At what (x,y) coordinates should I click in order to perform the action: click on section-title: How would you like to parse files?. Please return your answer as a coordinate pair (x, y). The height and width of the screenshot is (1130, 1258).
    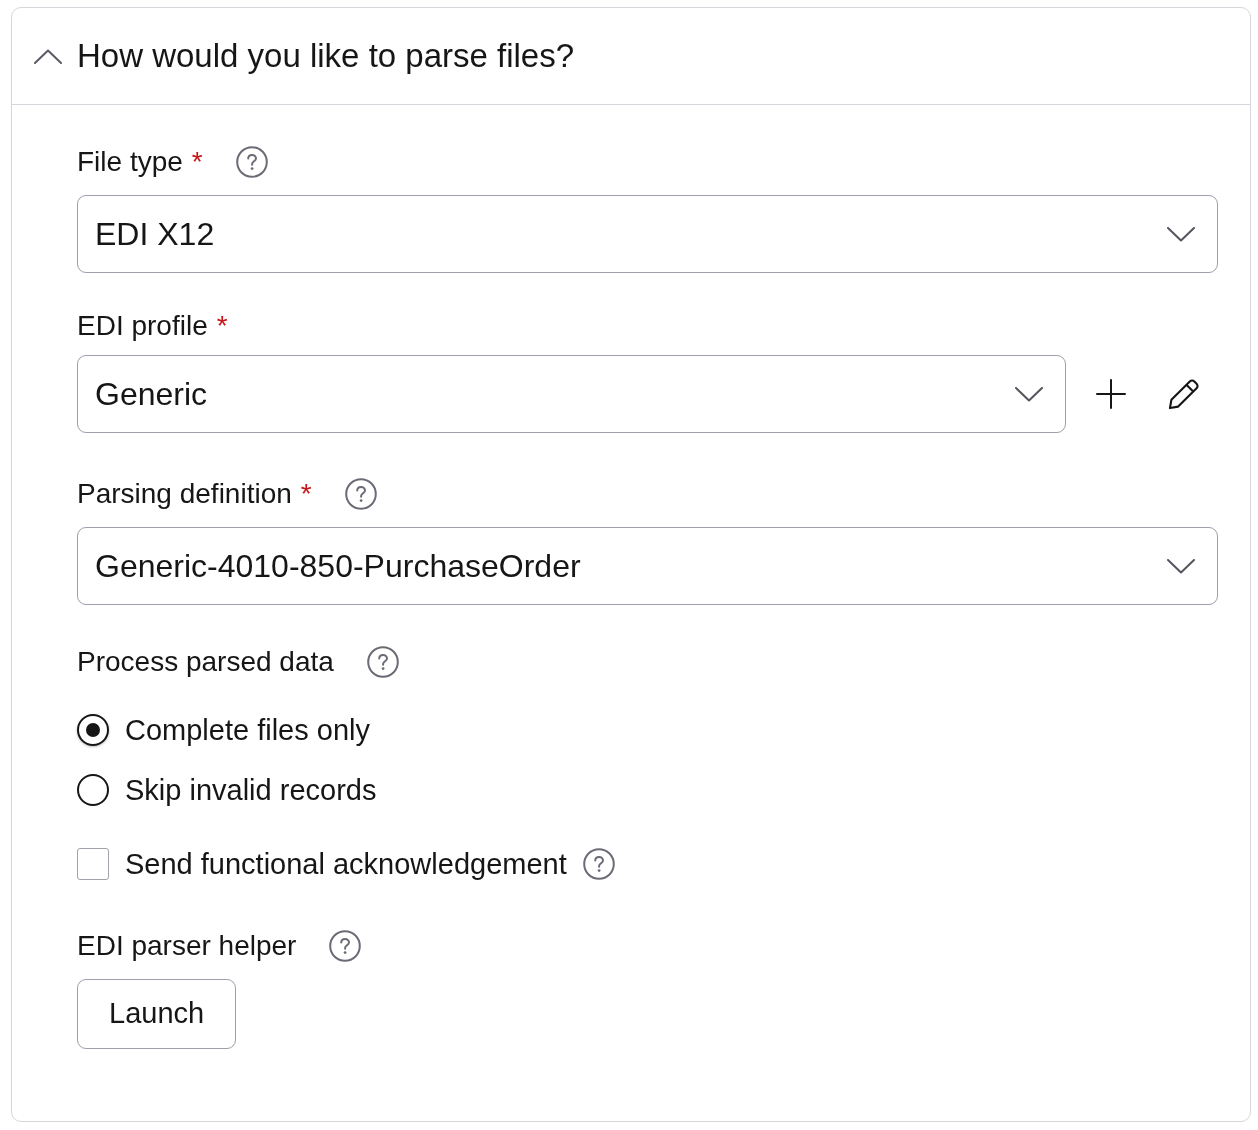
    Looking at the image, I should click on (326, 56).